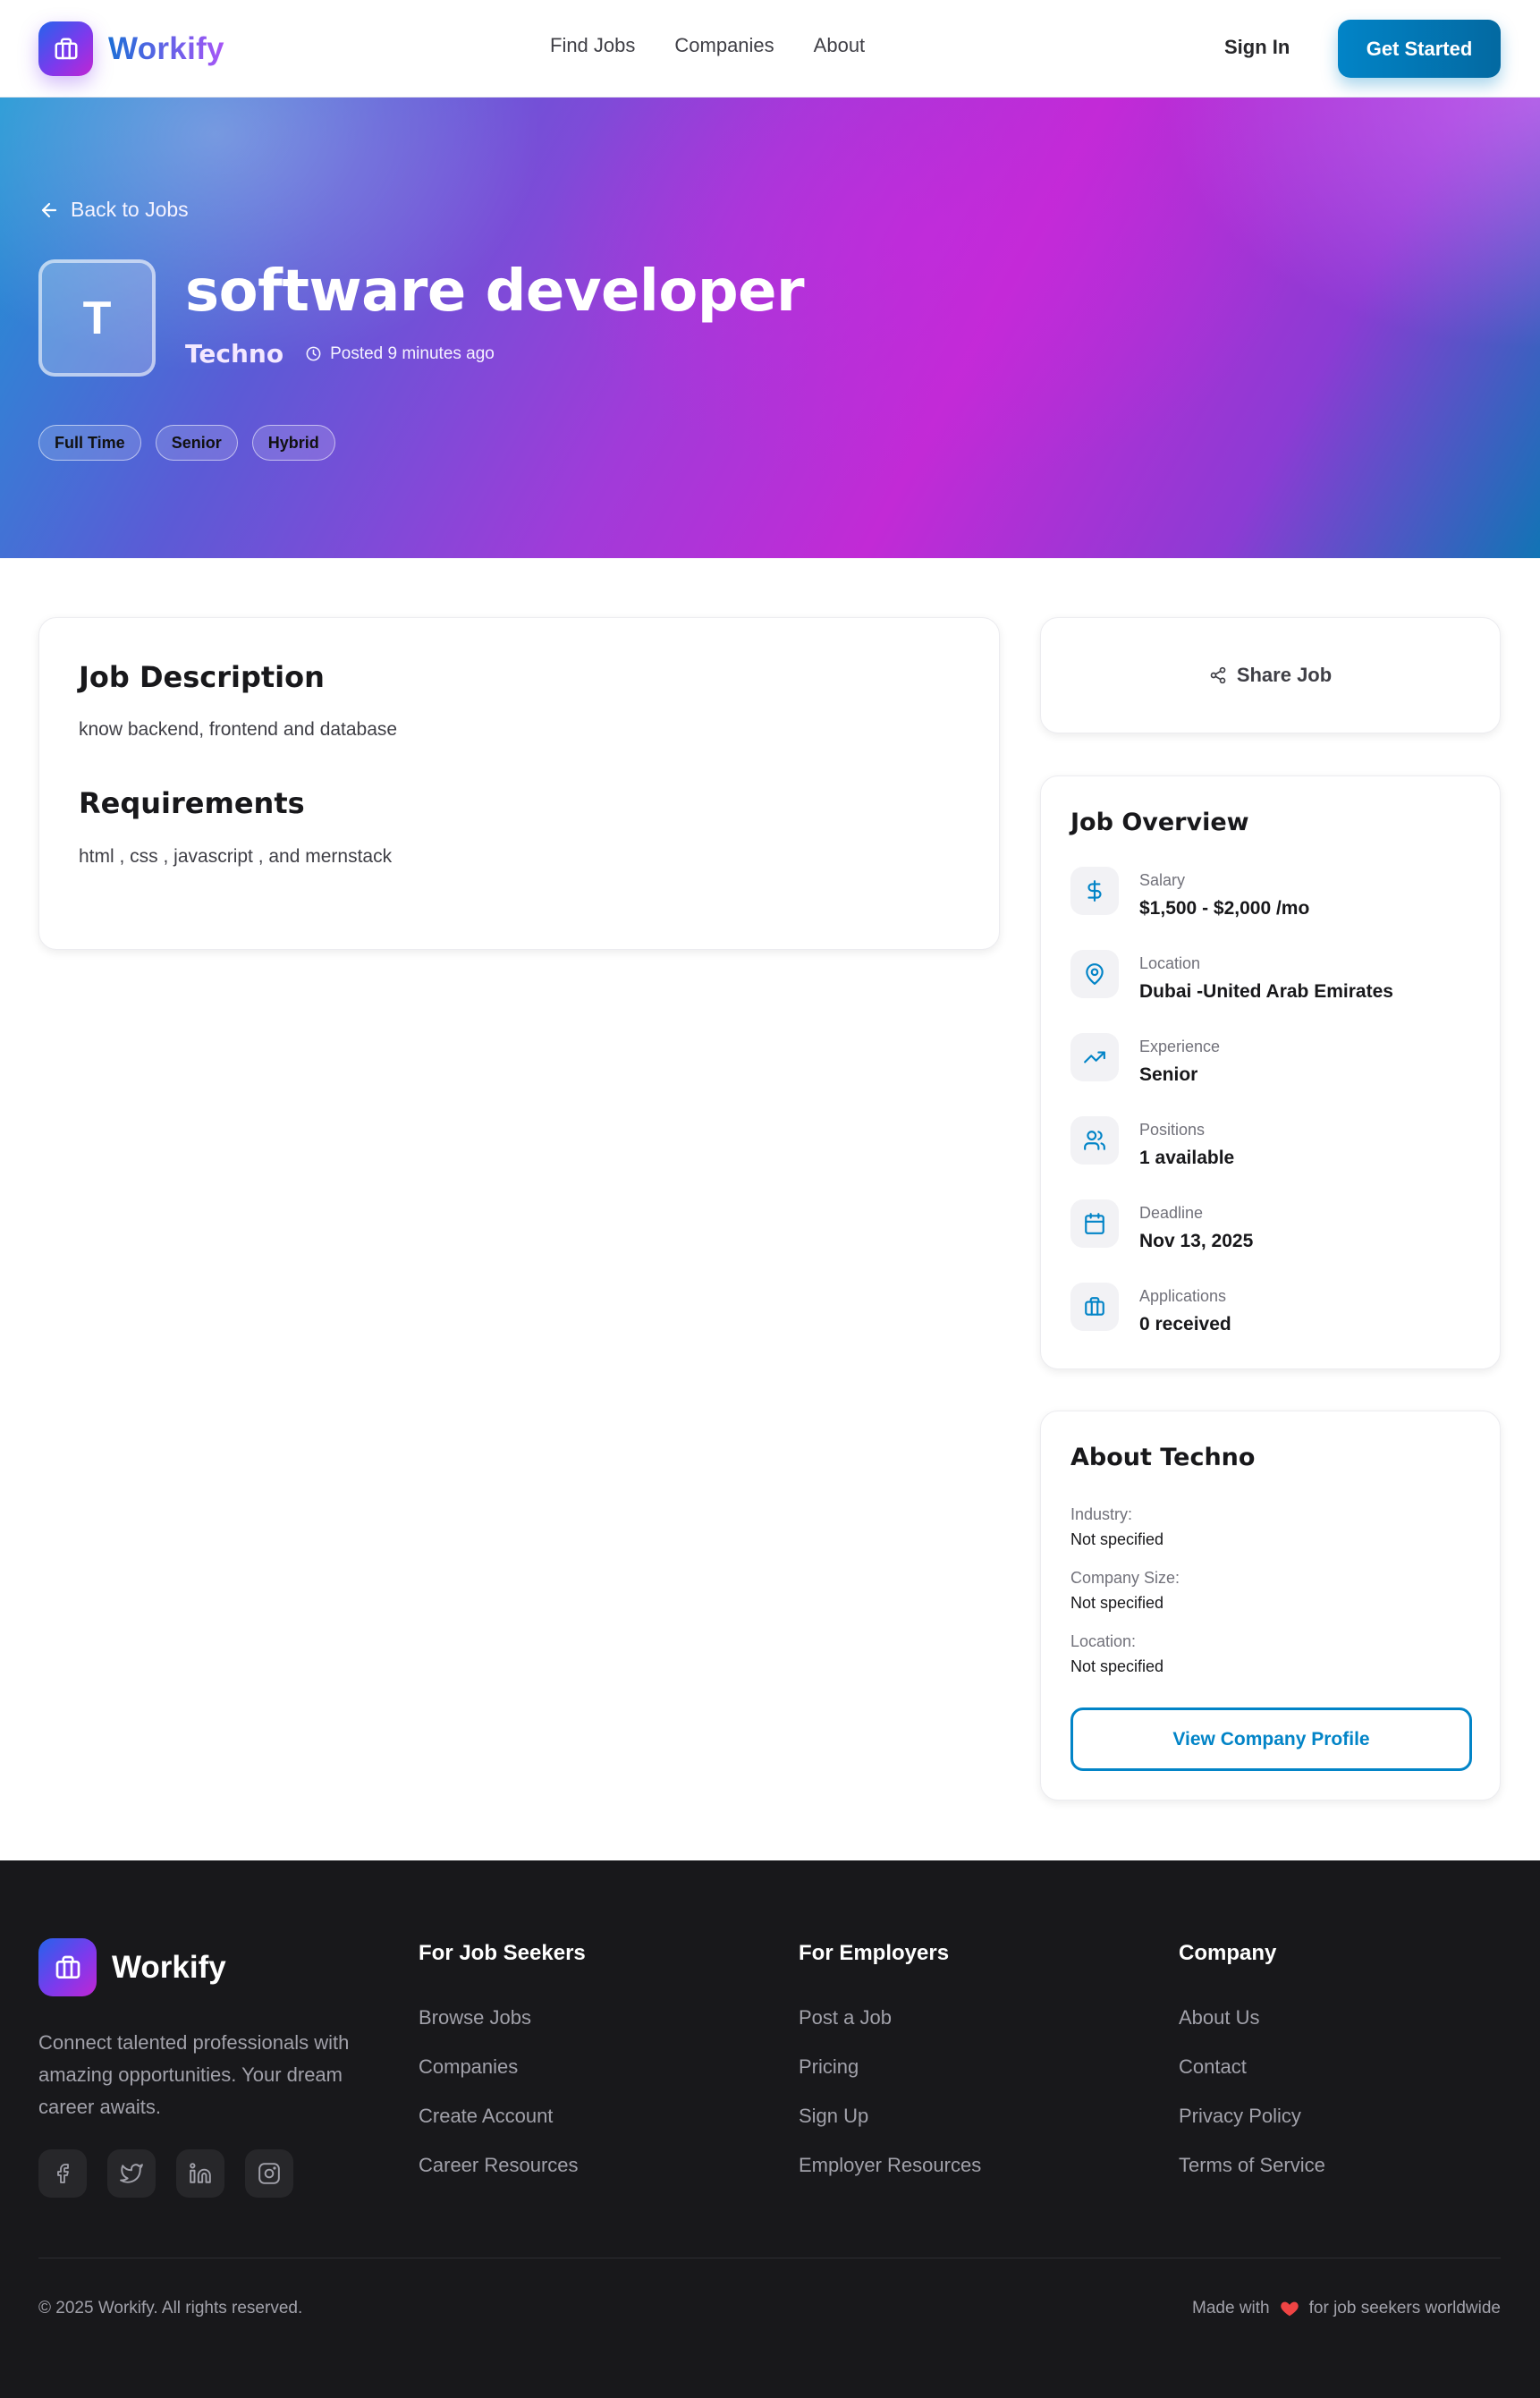 Image resolution: width=1540 pixels, height=2398 pixels. I want to click on about-heading: About Techno, so click(1163, 1457).